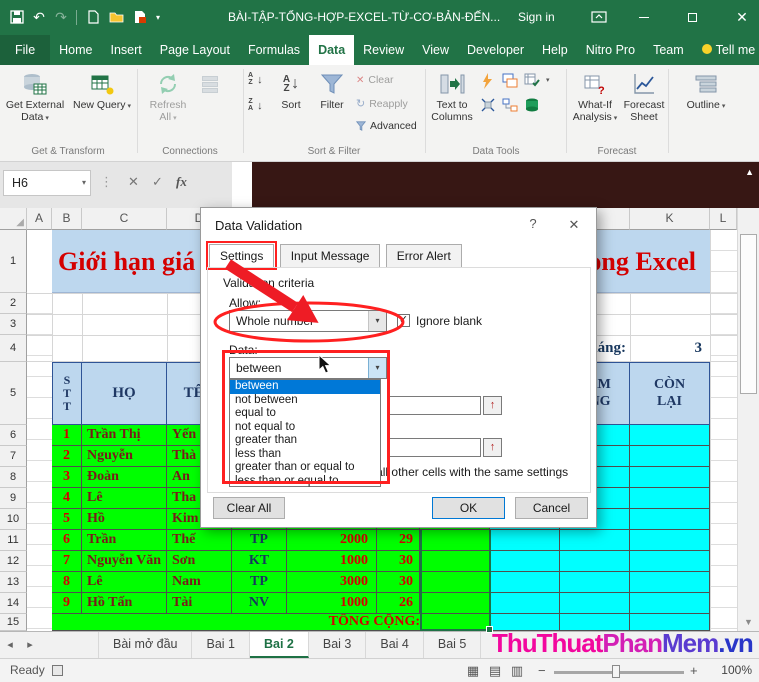  What do you see at coordinates (398, 603) in the screenshot?
I see `sheet-cell: 26` at bounding box center [398, 603].